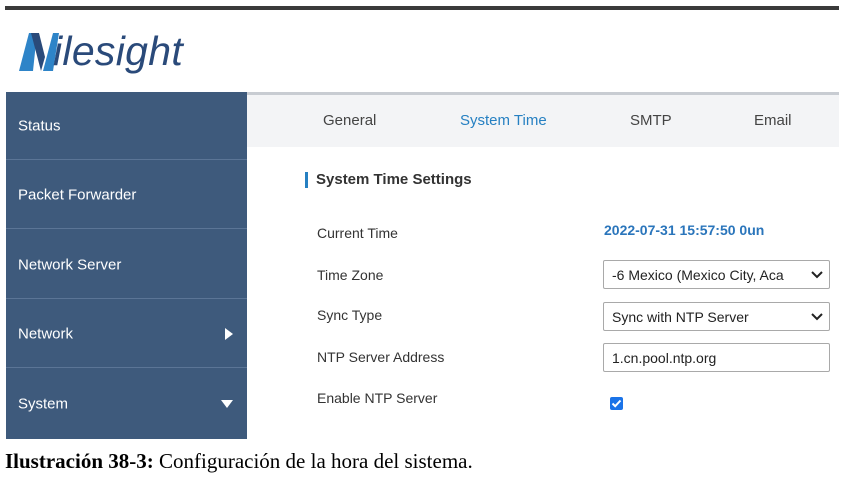  What do you see at coordinates (773, 120) in the screenshot?
I see `tab-email: Email` at bounding box center [773, 120].